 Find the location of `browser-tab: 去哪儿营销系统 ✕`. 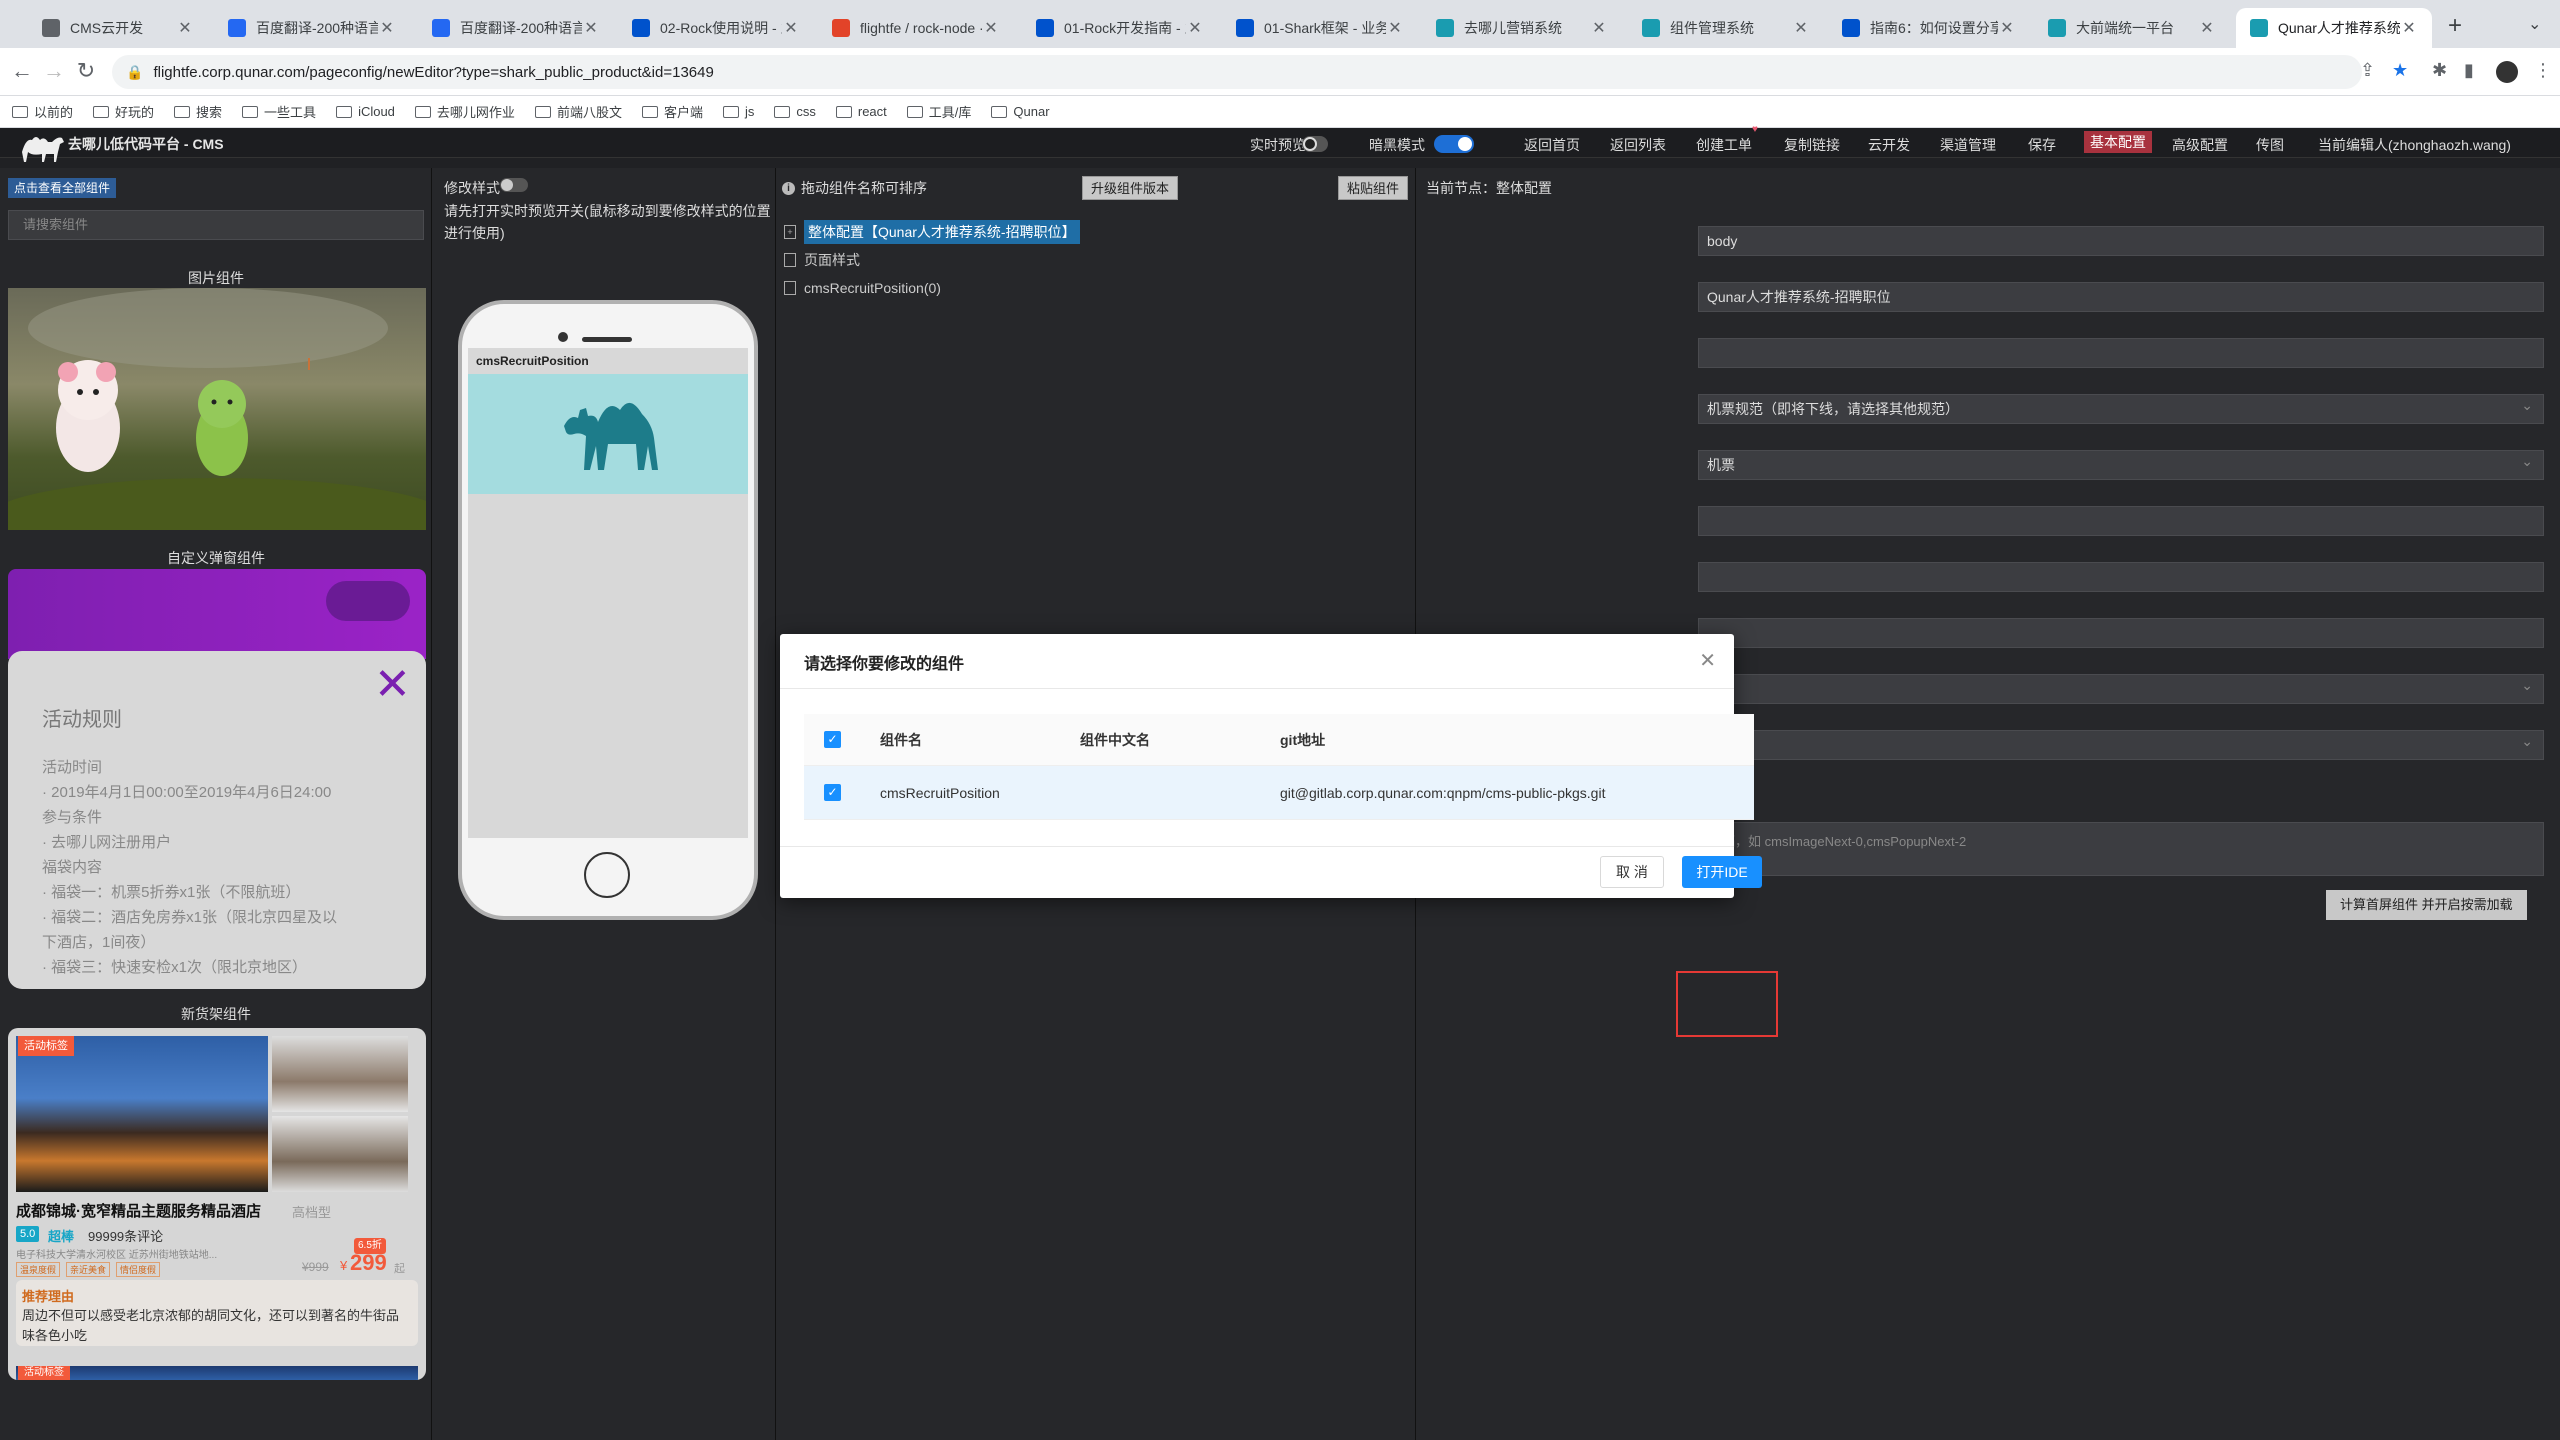

browser-tab: 去哪儿营销系统 ✕ is located at coordinates (1522, 28).